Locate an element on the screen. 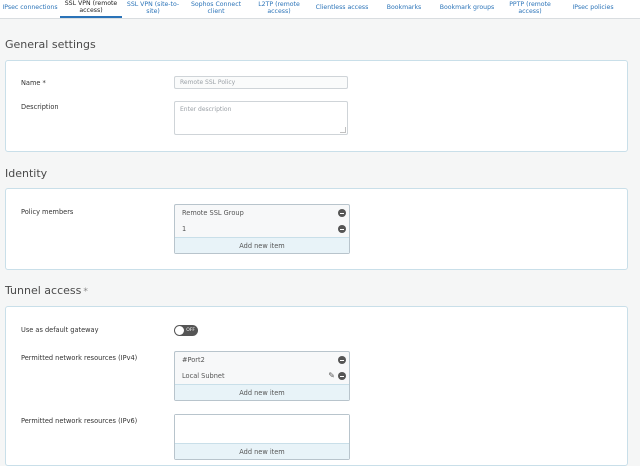  ipv6-resources-list: Add new item is located at coordinates (262, 437).